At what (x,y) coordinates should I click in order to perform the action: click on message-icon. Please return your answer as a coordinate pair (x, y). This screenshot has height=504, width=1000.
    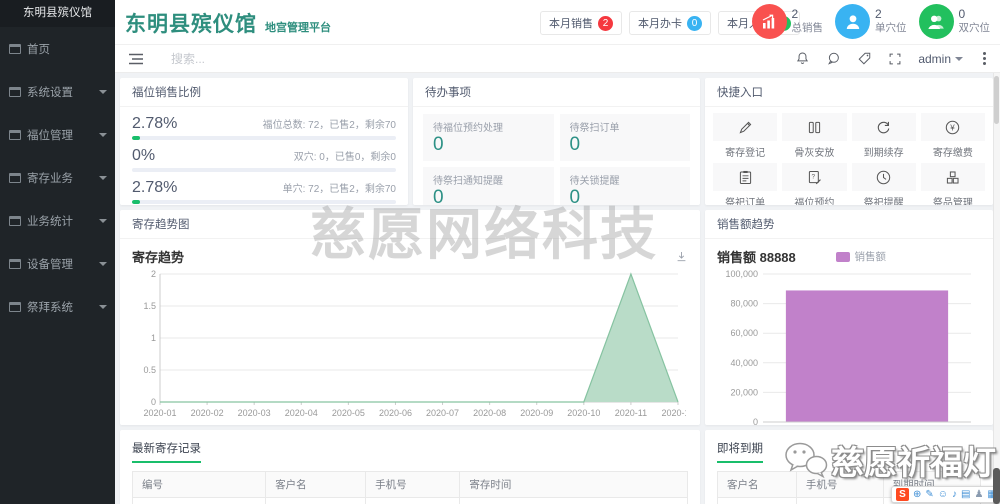
    Looking at the image, I should click on (833, 58).